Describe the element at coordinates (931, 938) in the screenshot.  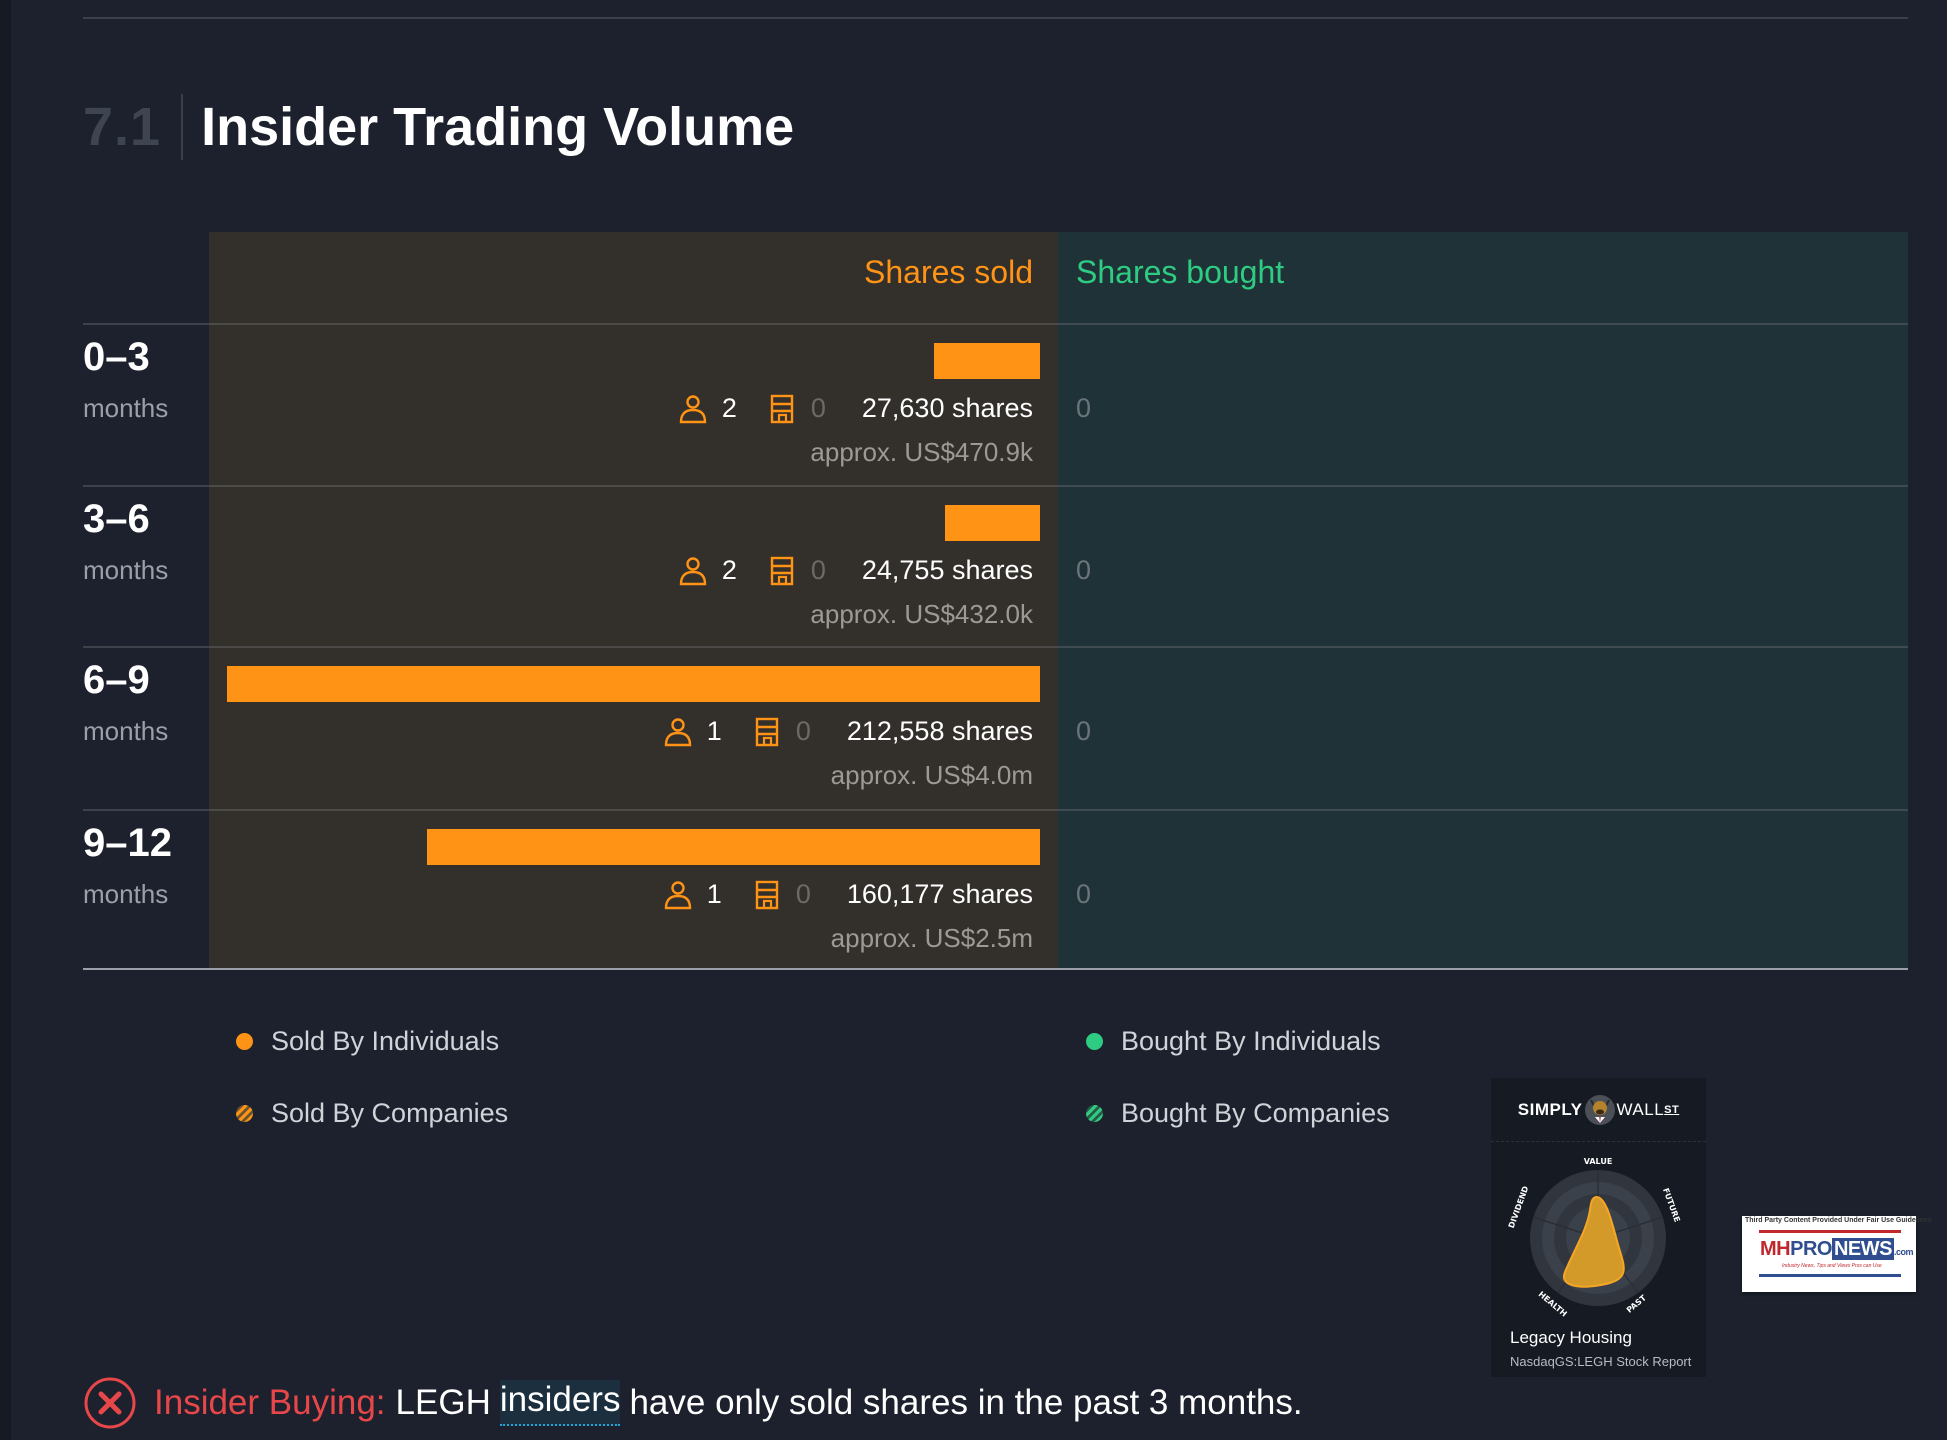
I see `approx-value: approx. US$2.5m` at that location.